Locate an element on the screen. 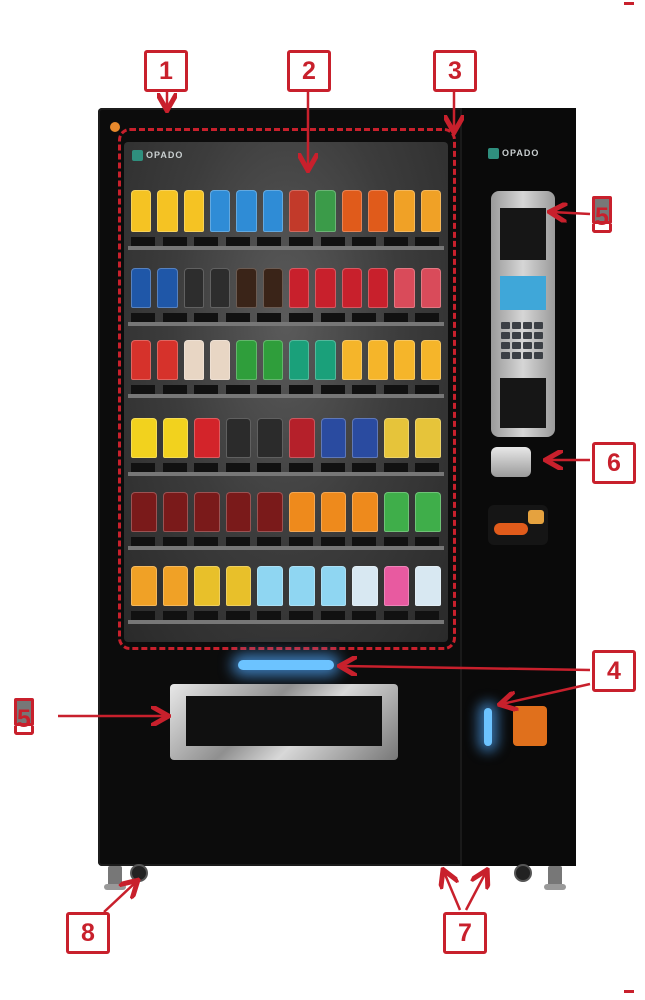  arrow-7a is located at coordinates (453, 891).